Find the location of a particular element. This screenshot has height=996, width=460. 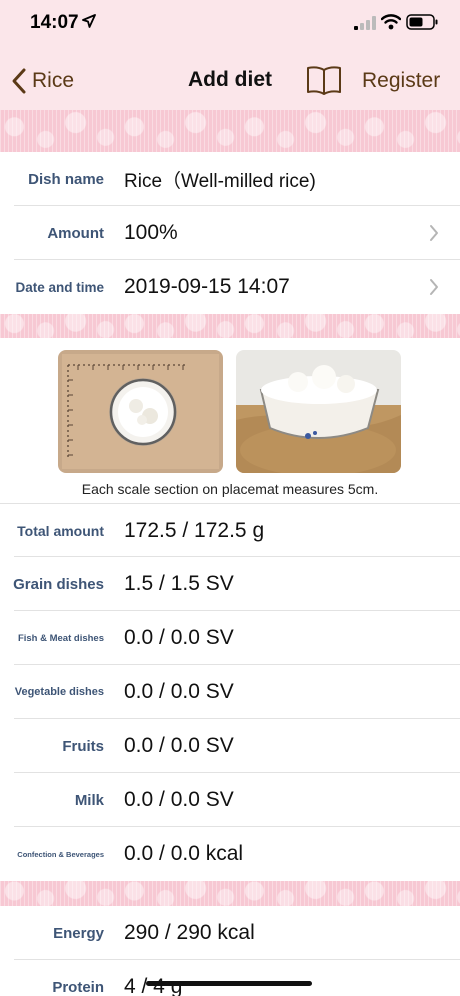

date-time-label: Date and time is located at coordinates (59, 287).